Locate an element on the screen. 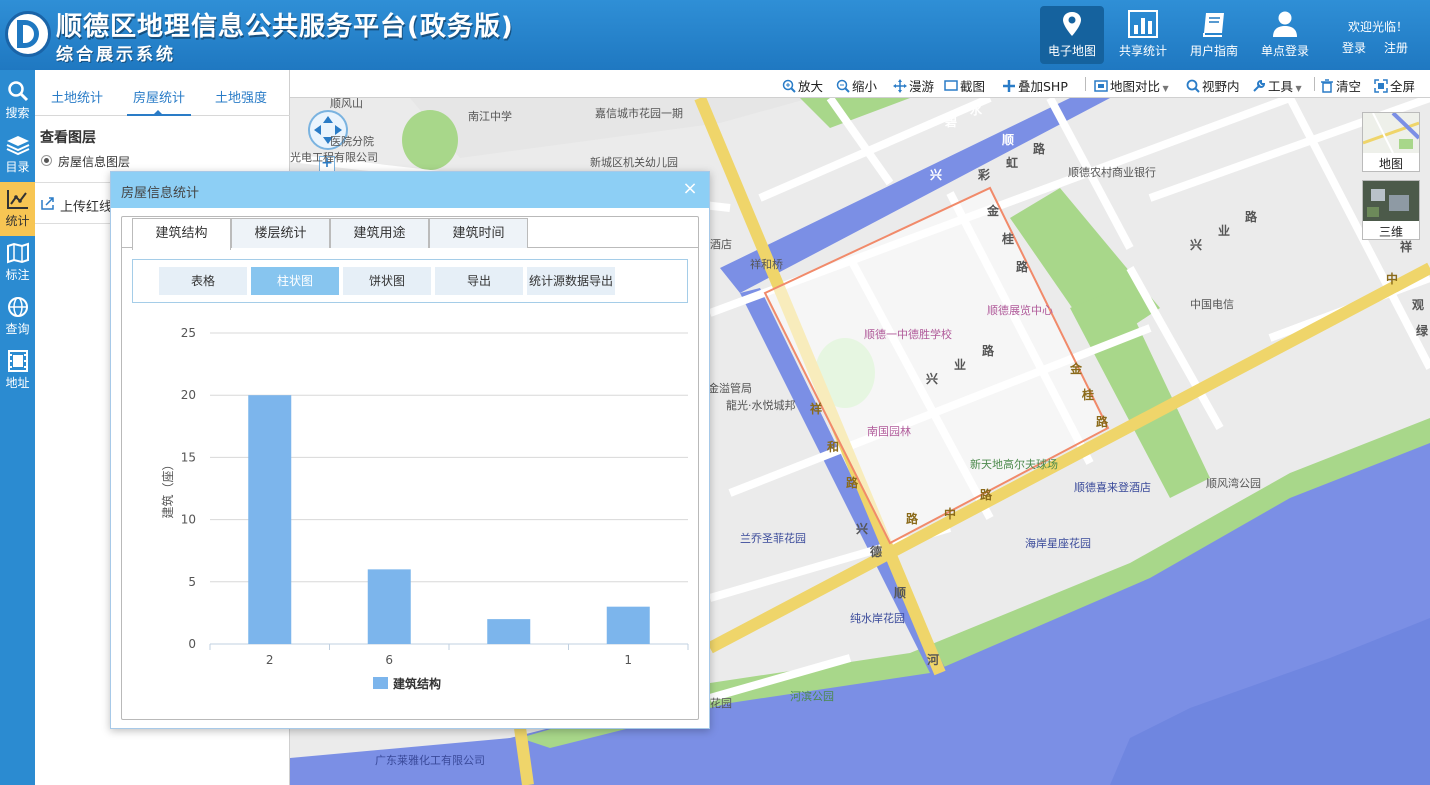  poi-label: 顺德喜来登酒店 is located at coordinates (1112, 487).